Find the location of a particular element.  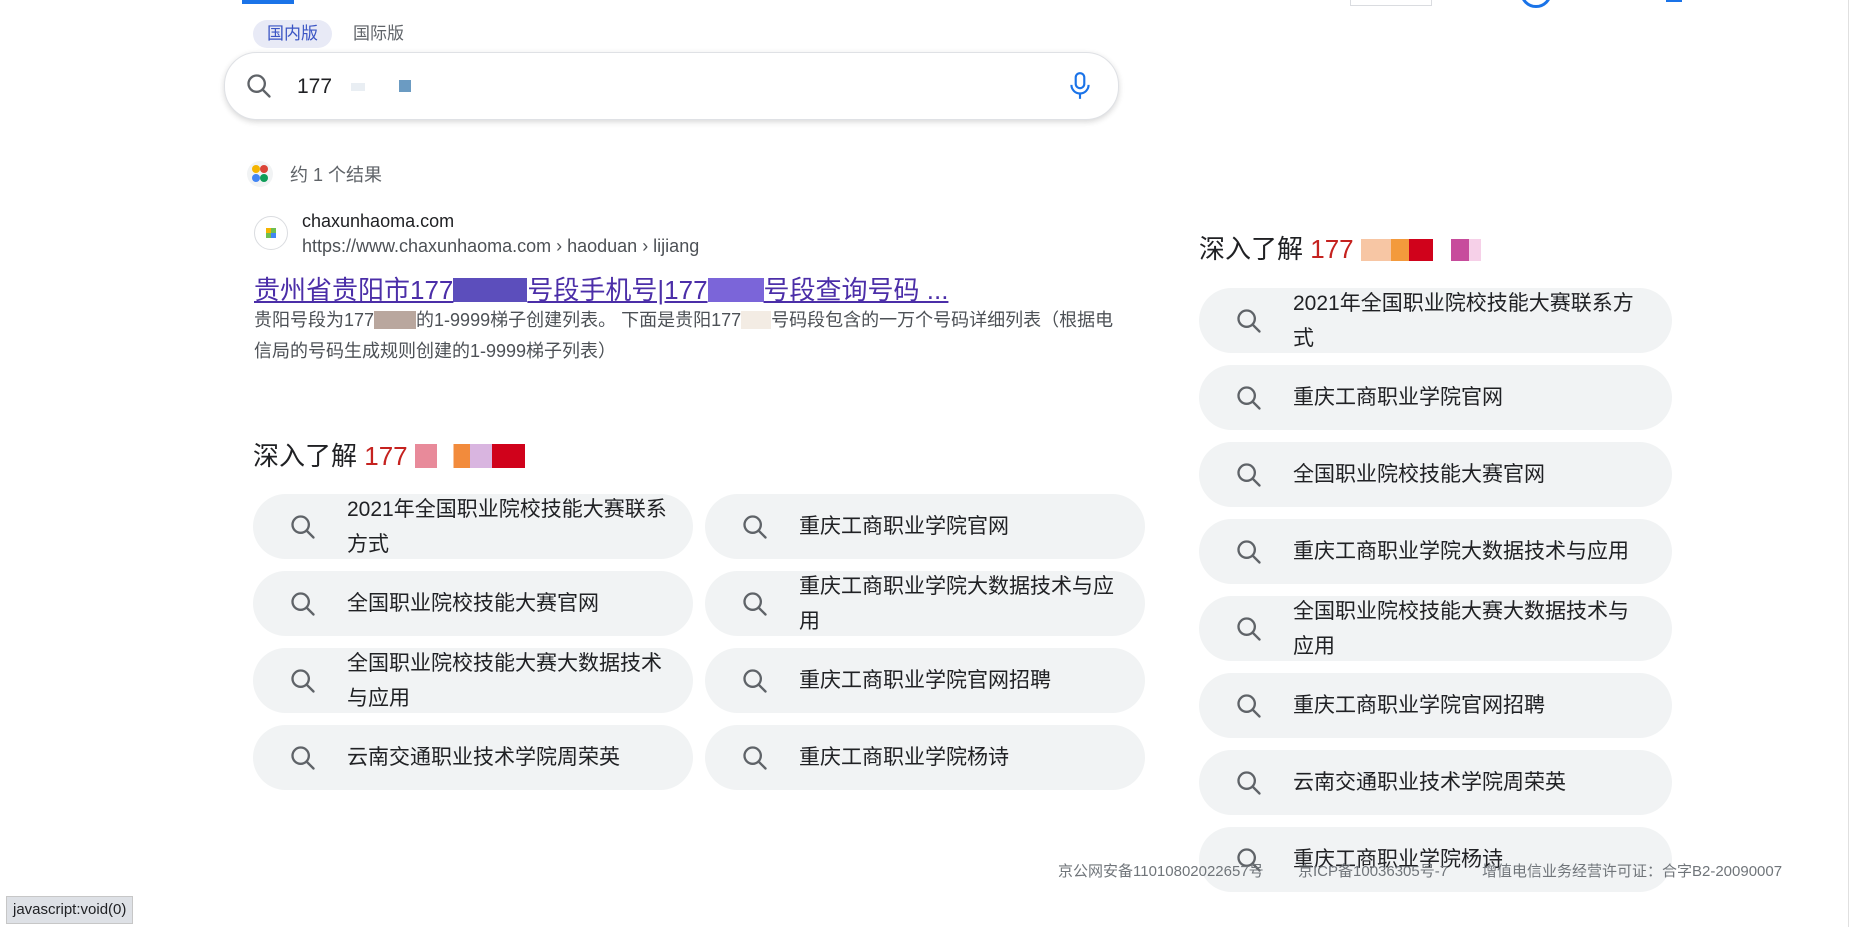

top-right-button is located at coordinates (1391, 3).